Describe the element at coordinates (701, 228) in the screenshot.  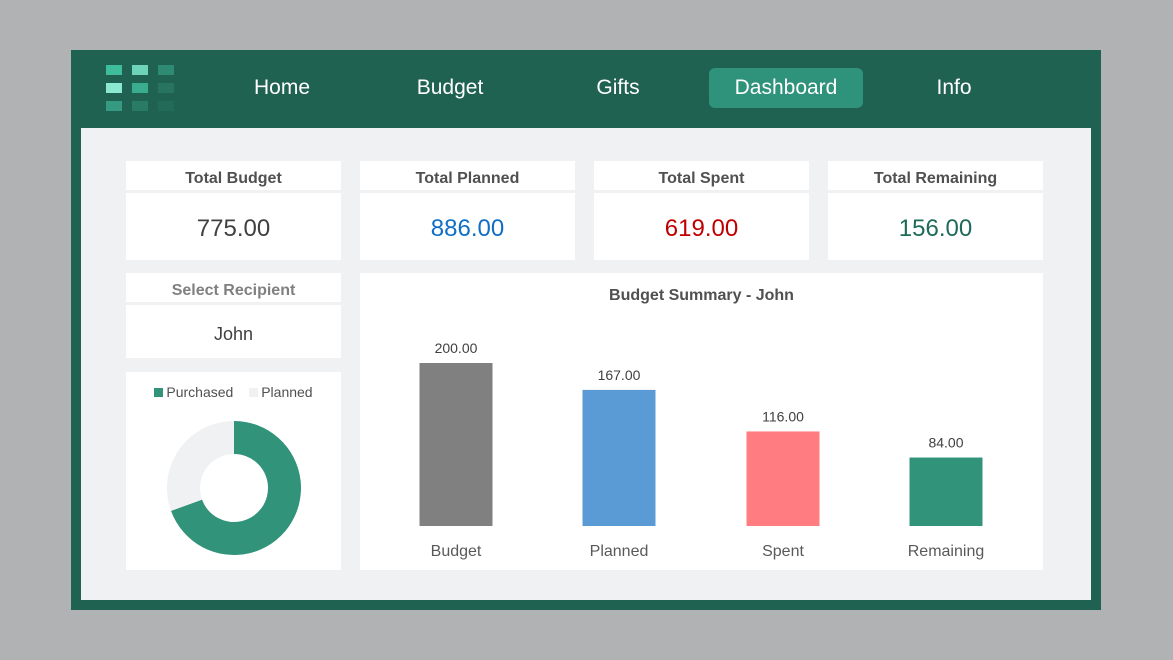
I see `kpi-value: 619.00` at that location.